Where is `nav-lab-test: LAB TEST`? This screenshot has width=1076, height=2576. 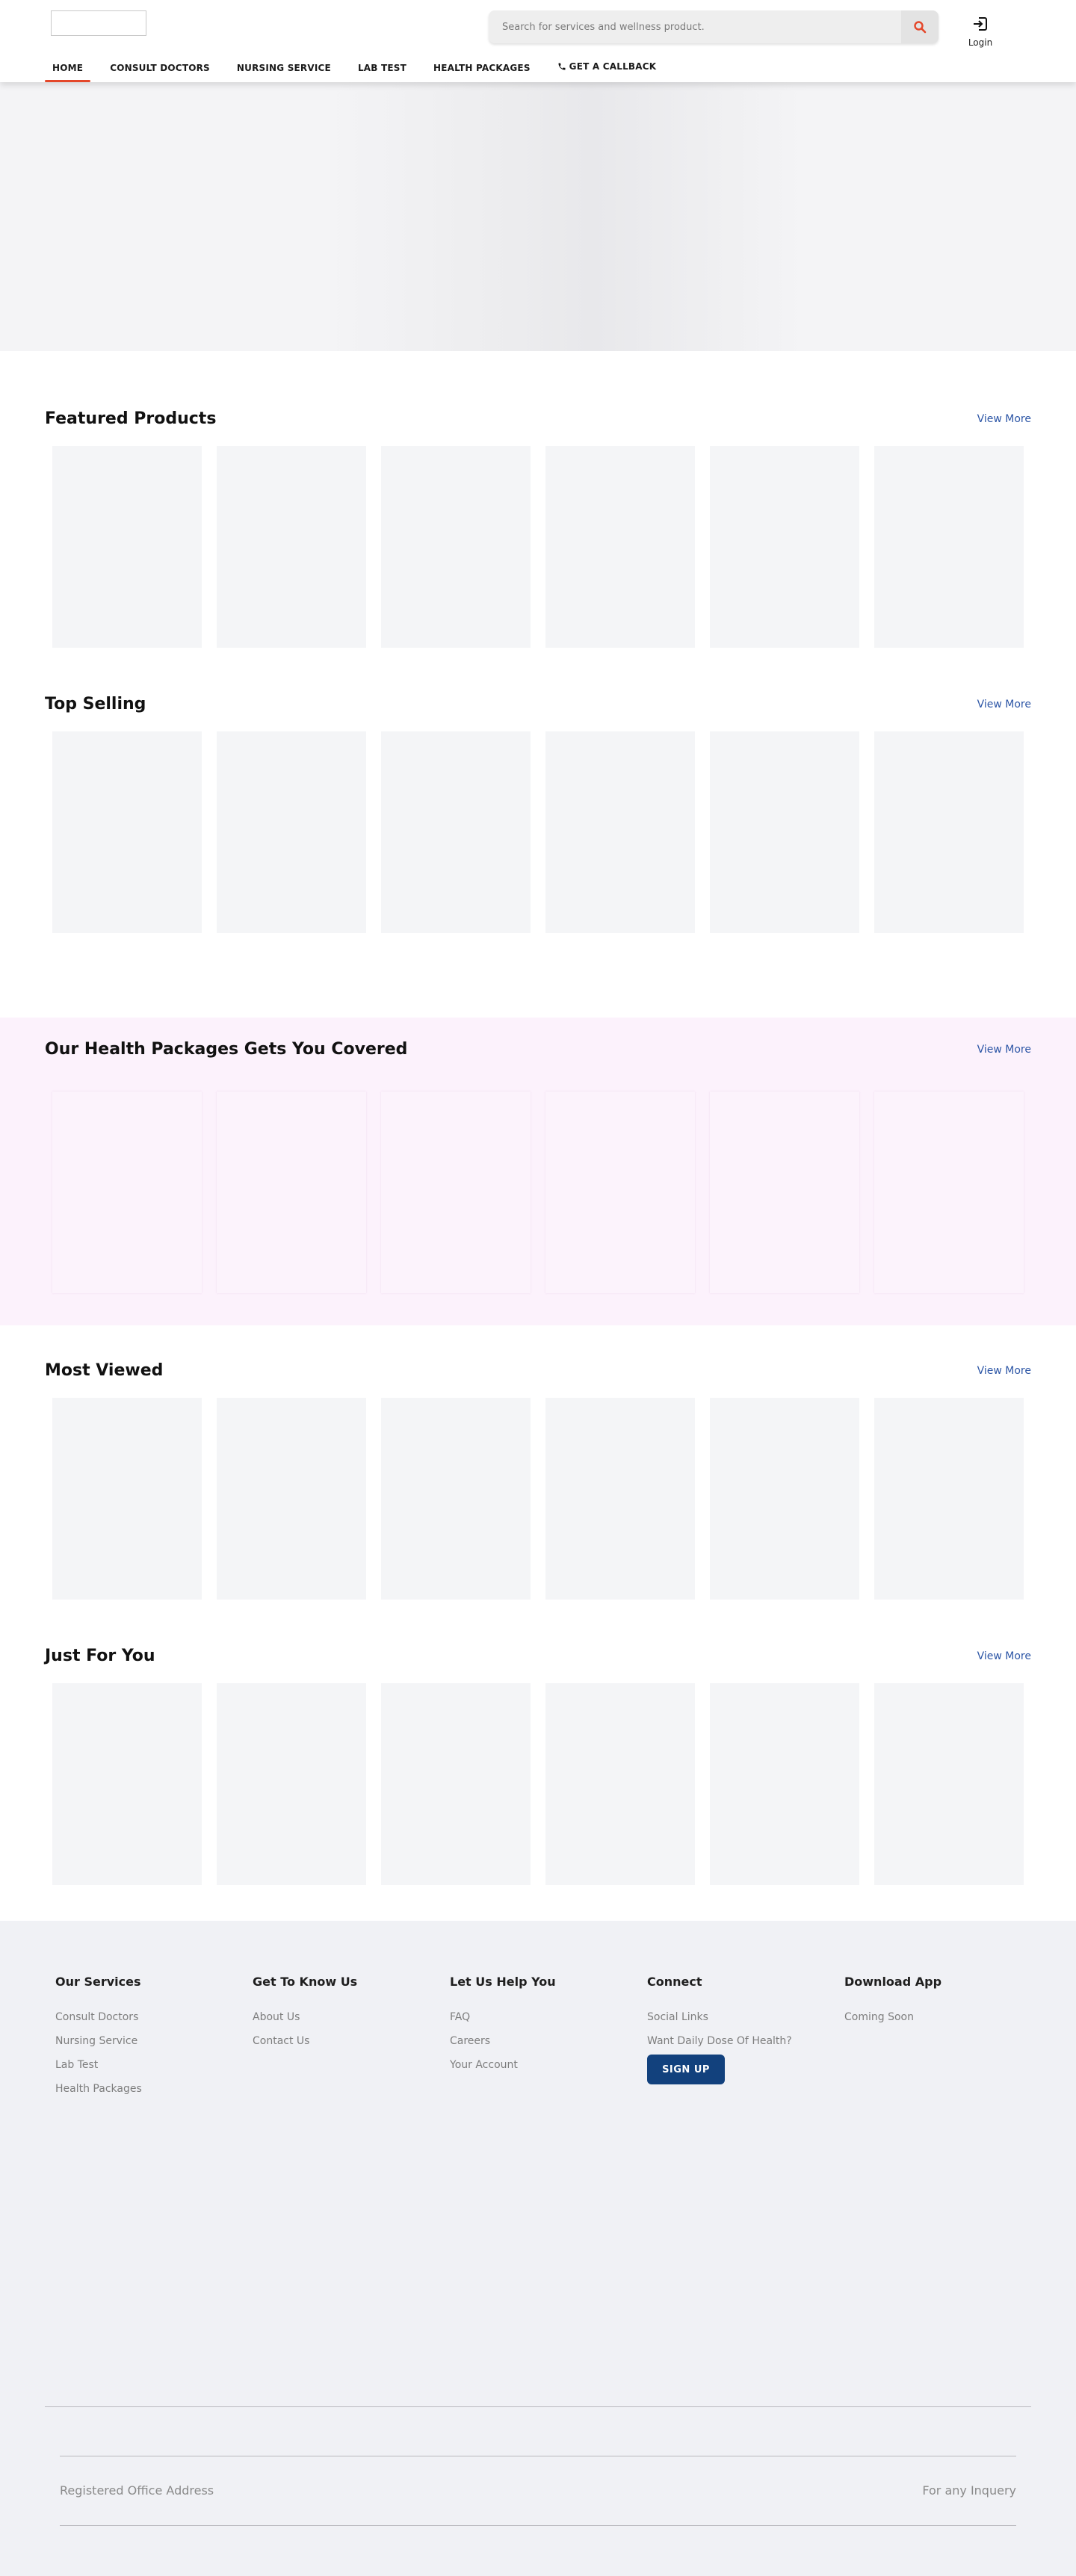
nav-lab-test: LAB TEST is located at coordinates (382, 68).